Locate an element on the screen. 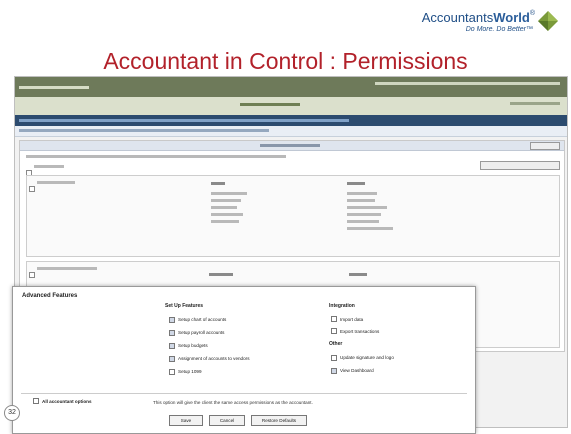 The height and width of the screenshot is (434, 571). app-account-placeholder is located at coordinates (270, 104).